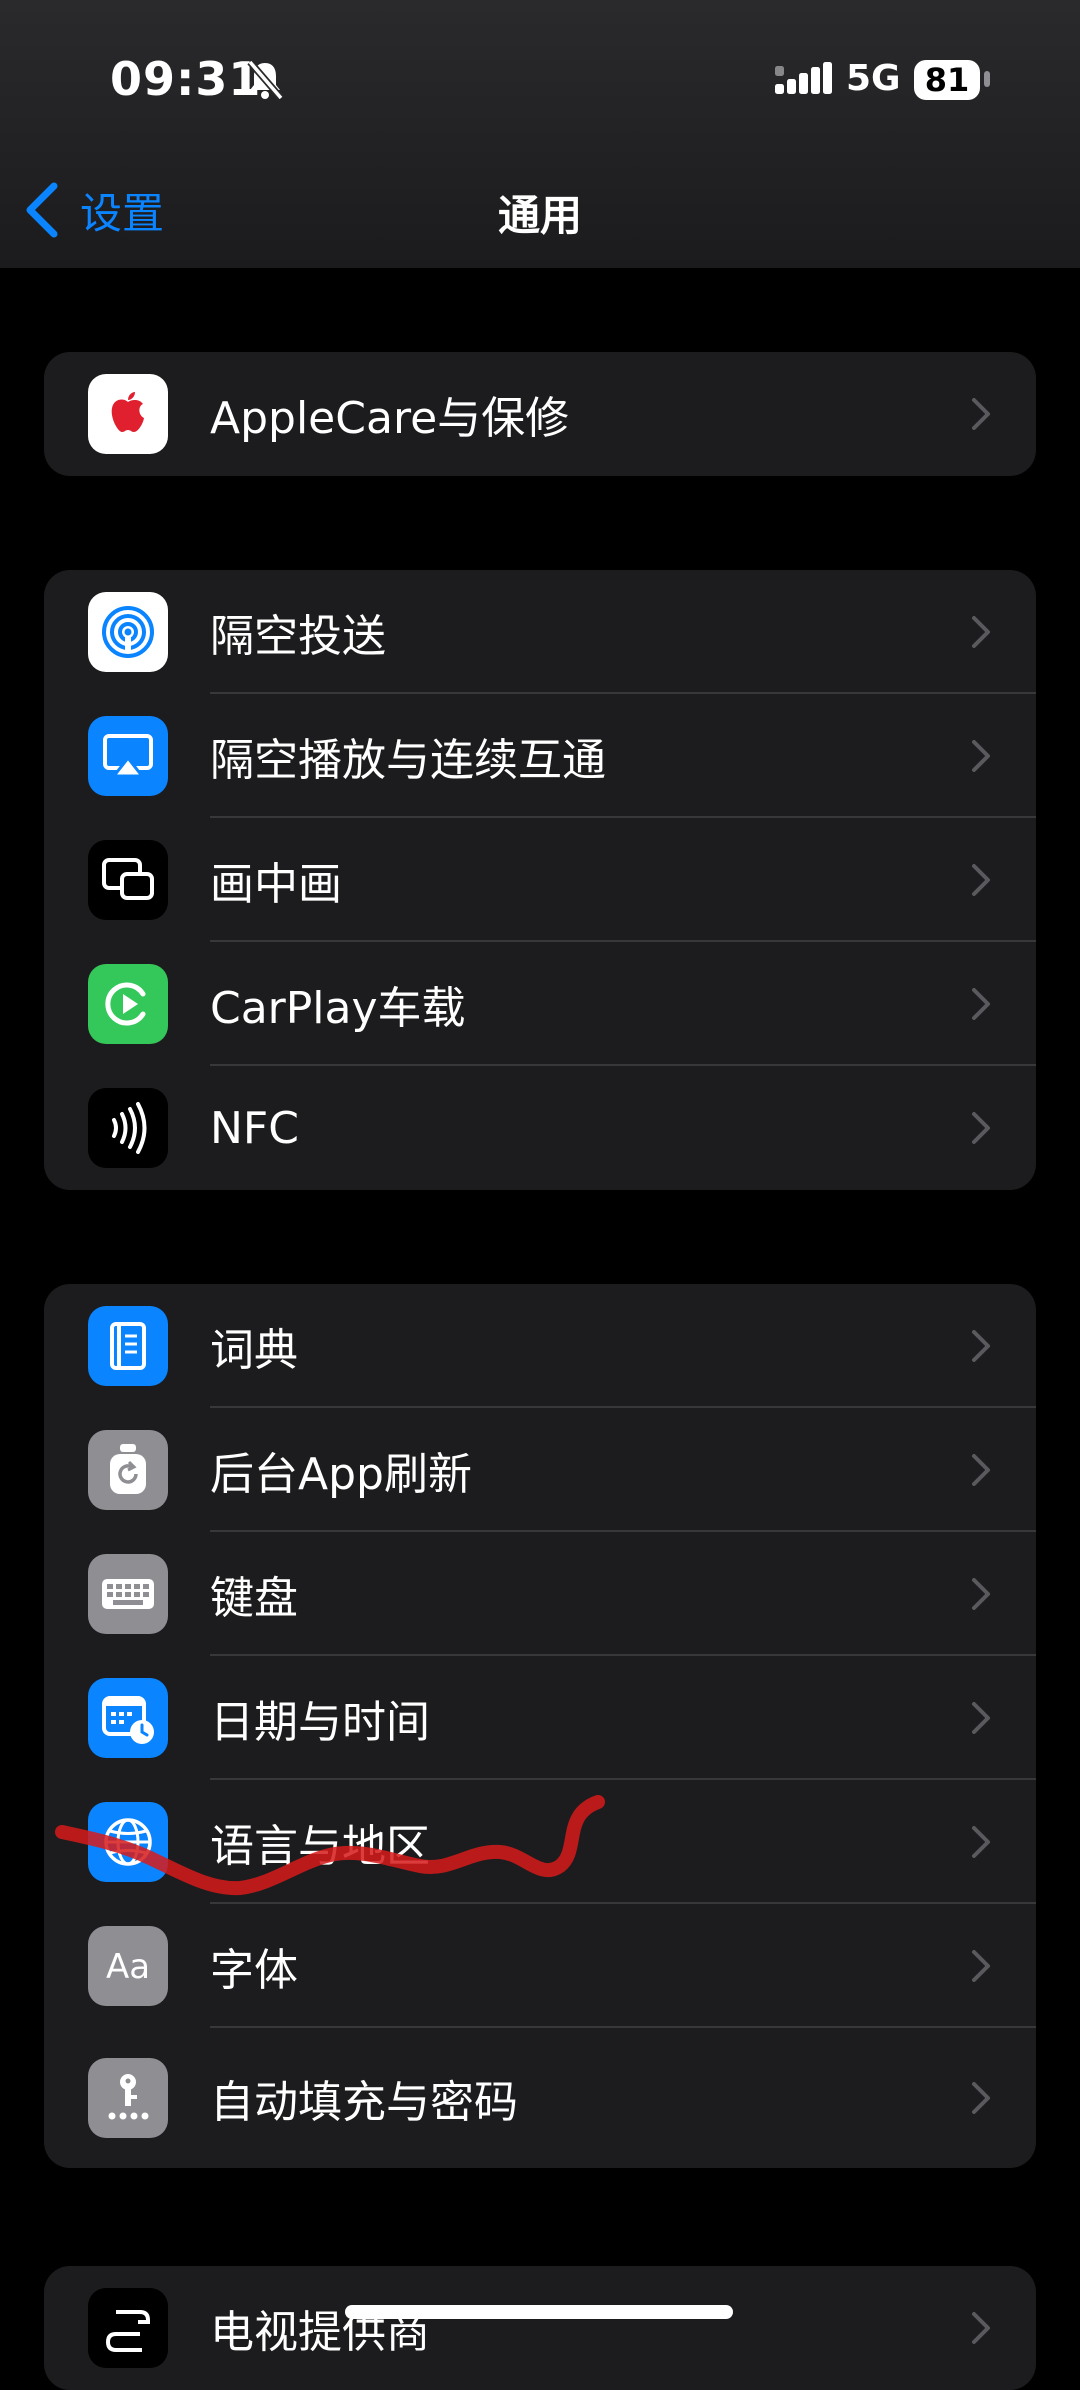 The image size is (1080, 2390). What do you see at coordinates (539, 215) in the screenshot?
I see `page-title: 通用` at bounding box center [539, 215].